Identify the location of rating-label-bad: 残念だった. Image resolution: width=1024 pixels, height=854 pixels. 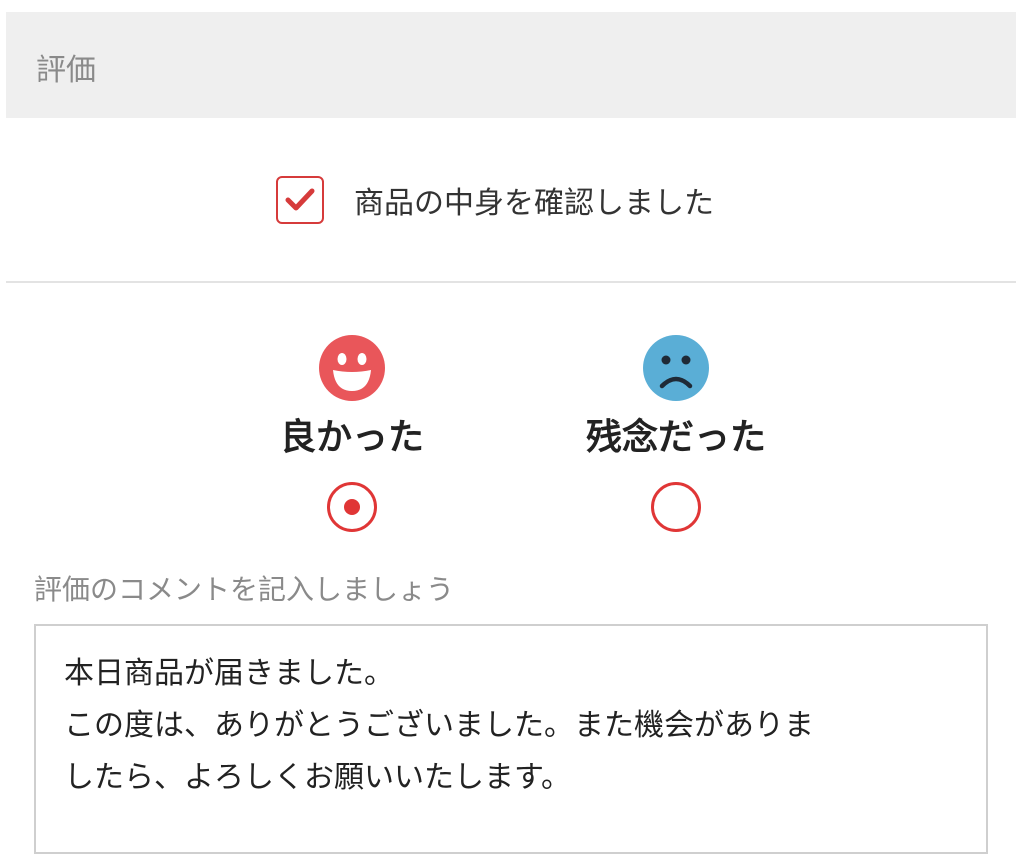
(675, 437).